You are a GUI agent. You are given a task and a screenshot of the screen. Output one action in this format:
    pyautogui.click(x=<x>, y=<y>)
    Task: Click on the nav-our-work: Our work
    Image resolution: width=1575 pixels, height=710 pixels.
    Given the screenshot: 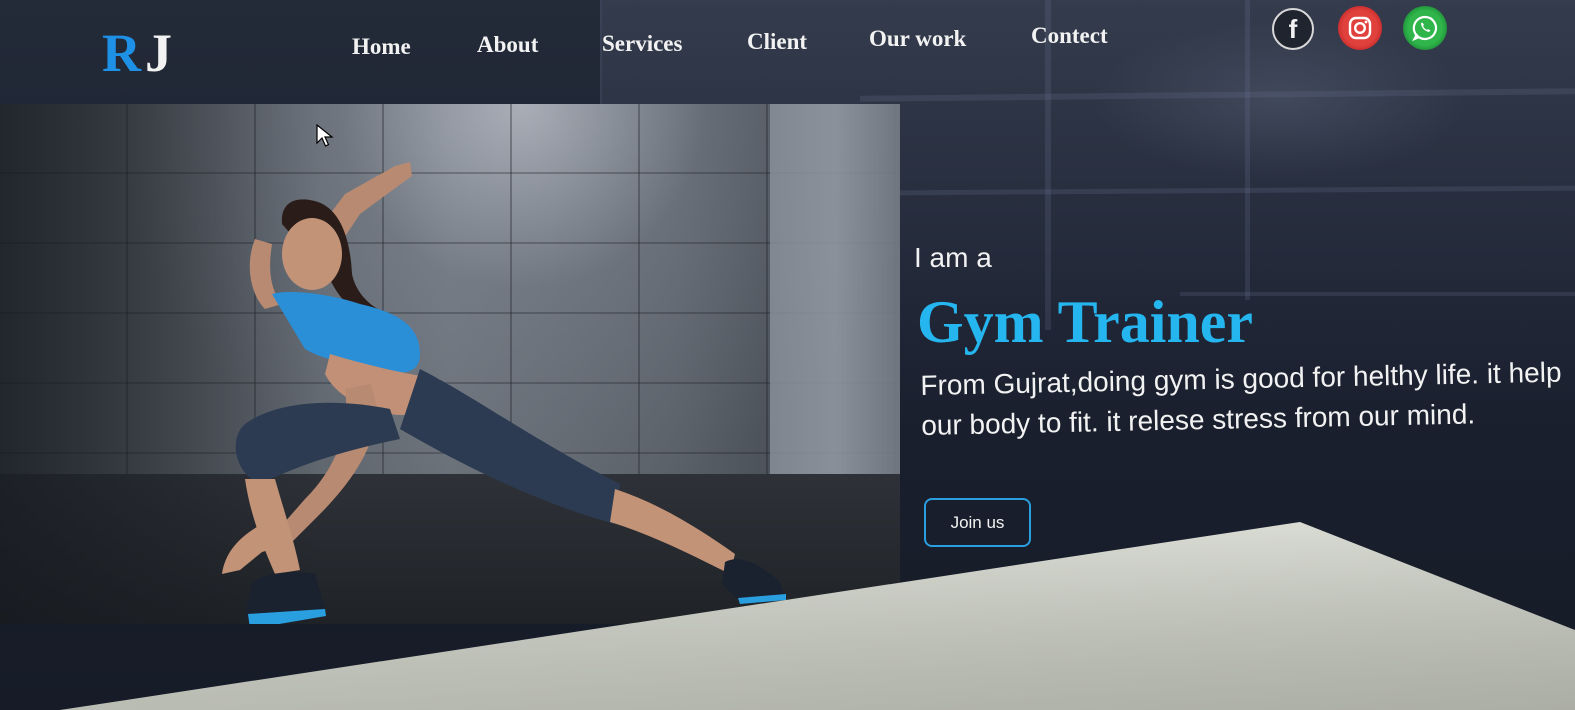 What is the action you would take?
    pyautogui.click(x=917, y=39)
    